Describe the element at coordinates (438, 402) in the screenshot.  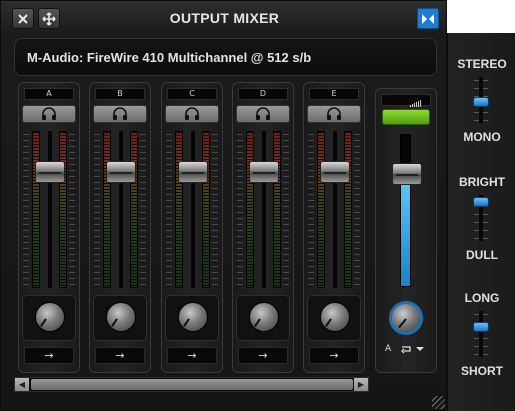
I see `resize-grip` at that location.